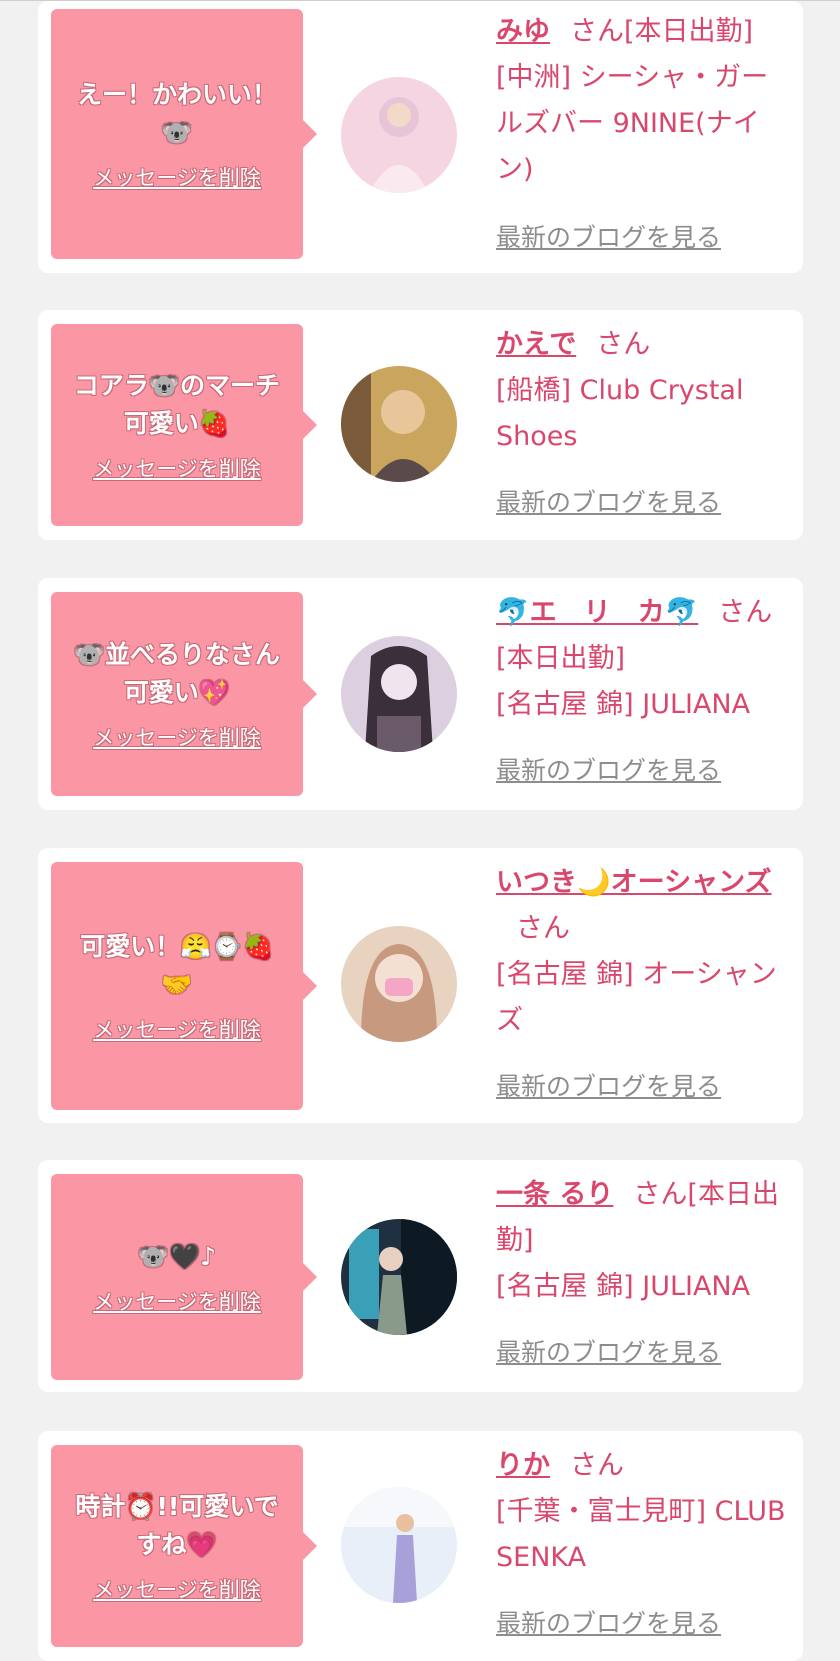  What do you see at coordinates (641, 1269) in the screenshot?
I see `cast-info: 一条 るり さん[本日出勤] [名古屋 錦] JULIANA 最新のブログを見る` at bounding box center [641, 1269].